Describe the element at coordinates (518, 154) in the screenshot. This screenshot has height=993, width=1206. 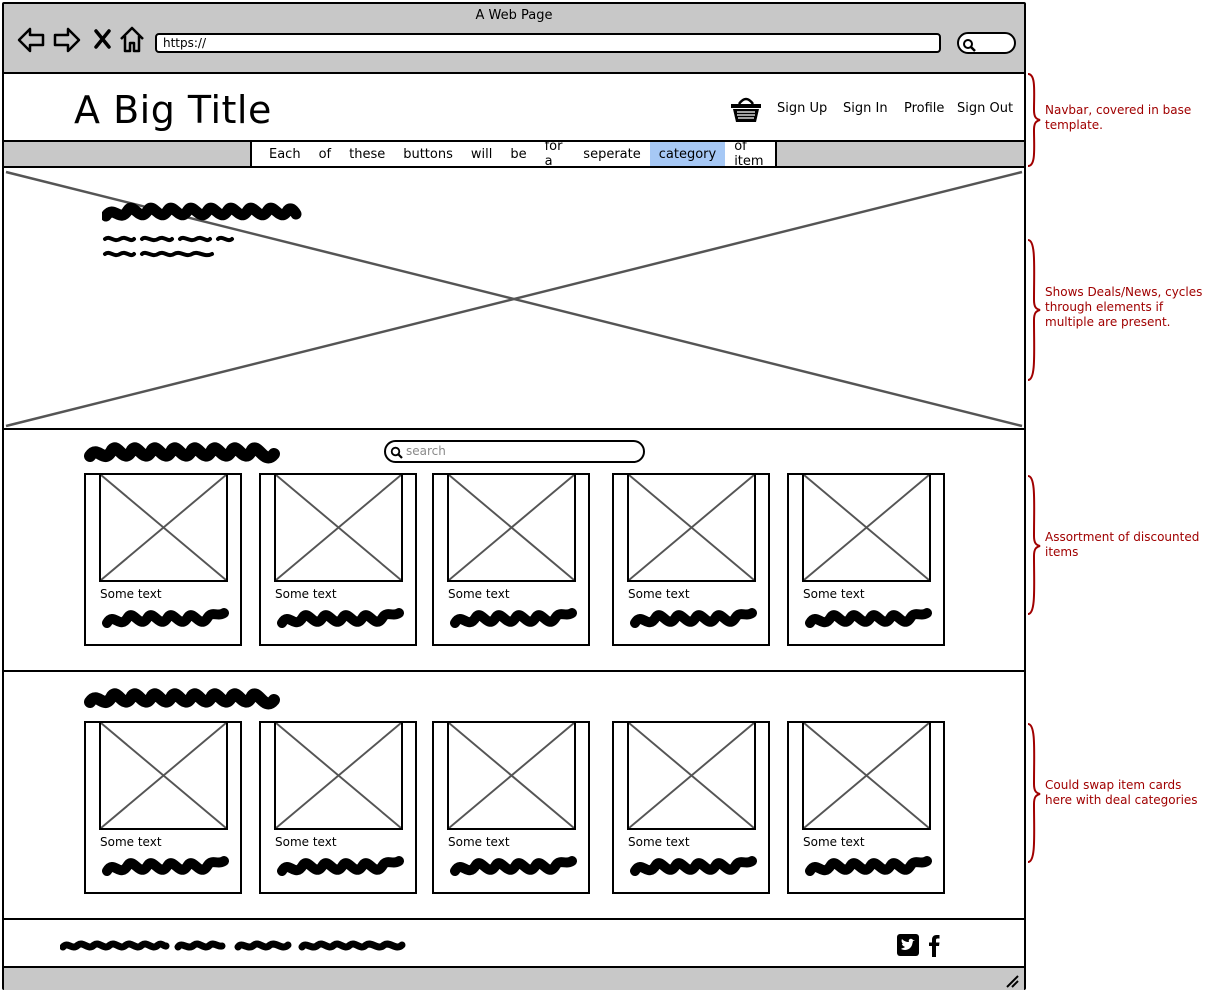
I see `category-button: be` at that location.